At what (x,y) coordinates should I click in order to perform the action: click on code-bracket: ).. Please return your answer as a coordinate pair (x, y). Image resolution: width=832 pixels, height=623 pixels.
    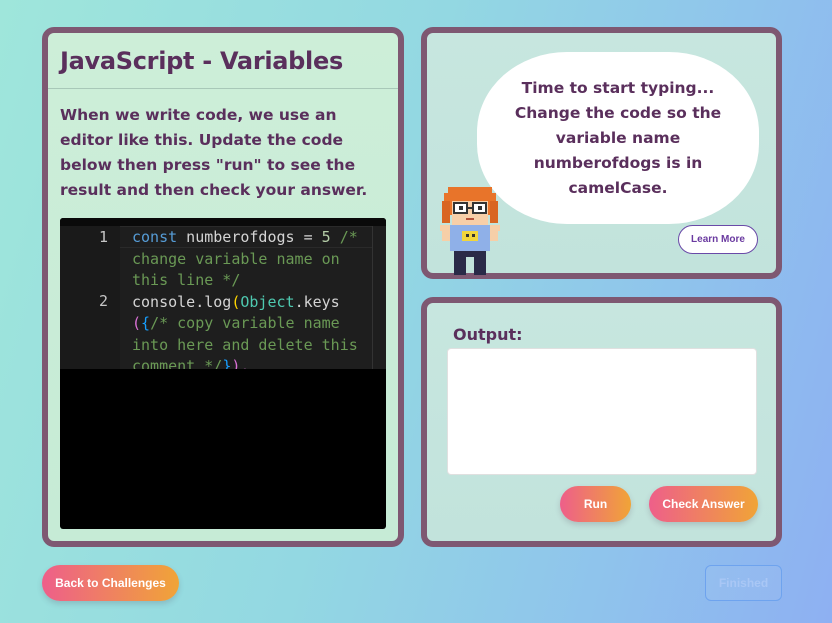
    Looking at the image, I should click on (240, 363).